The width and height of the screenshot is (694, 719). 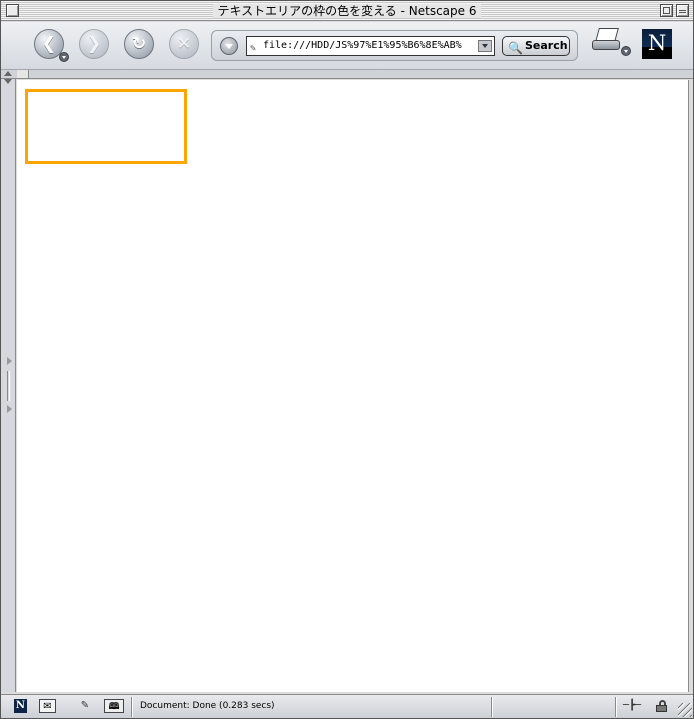 What do you see at coordinates (23, 74) in the screenshot?
I see `toolbar-collapse-tab` at bounding box center [23, 74].